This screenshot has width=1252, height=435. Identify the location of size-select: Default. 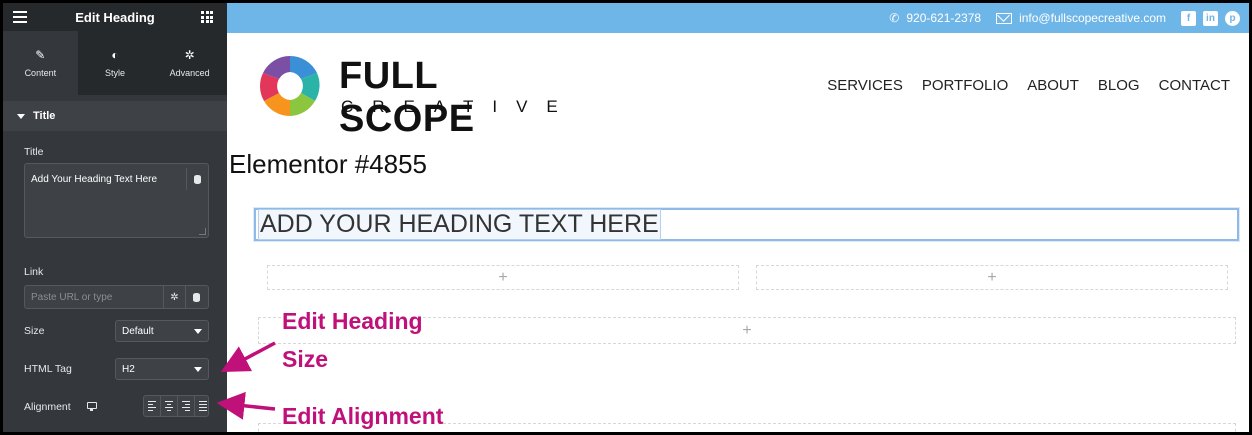
(162, 331).